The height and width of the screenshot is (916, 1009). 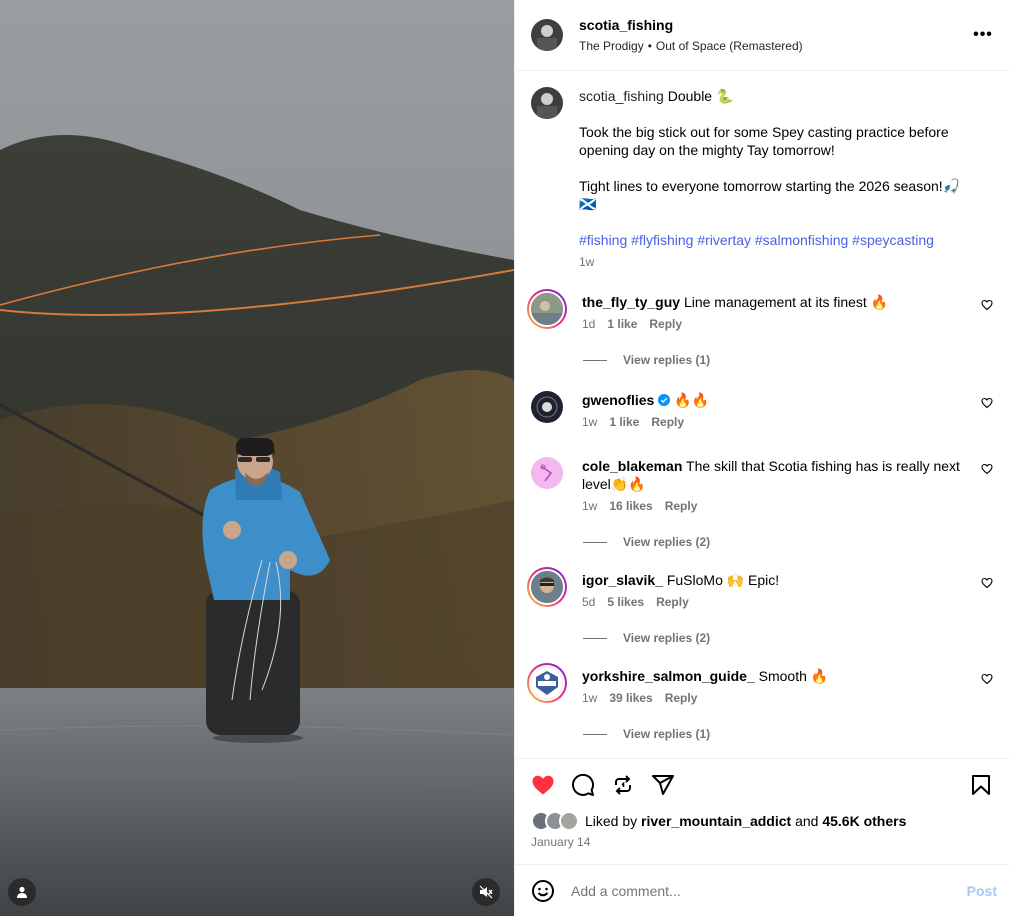 I want to click on comment-time: 1d, so click(x=588, y=324).